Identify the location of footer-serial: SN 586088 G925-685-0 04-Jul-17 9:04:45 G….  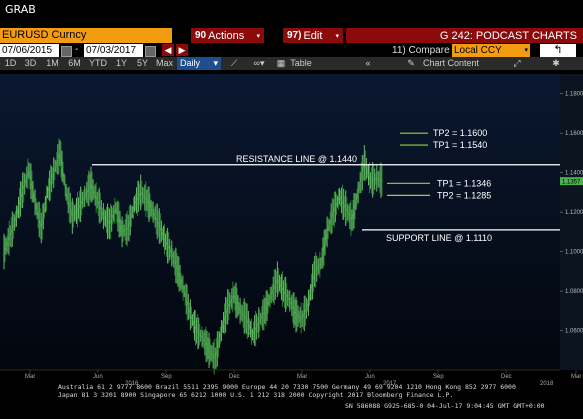
(445, 406).